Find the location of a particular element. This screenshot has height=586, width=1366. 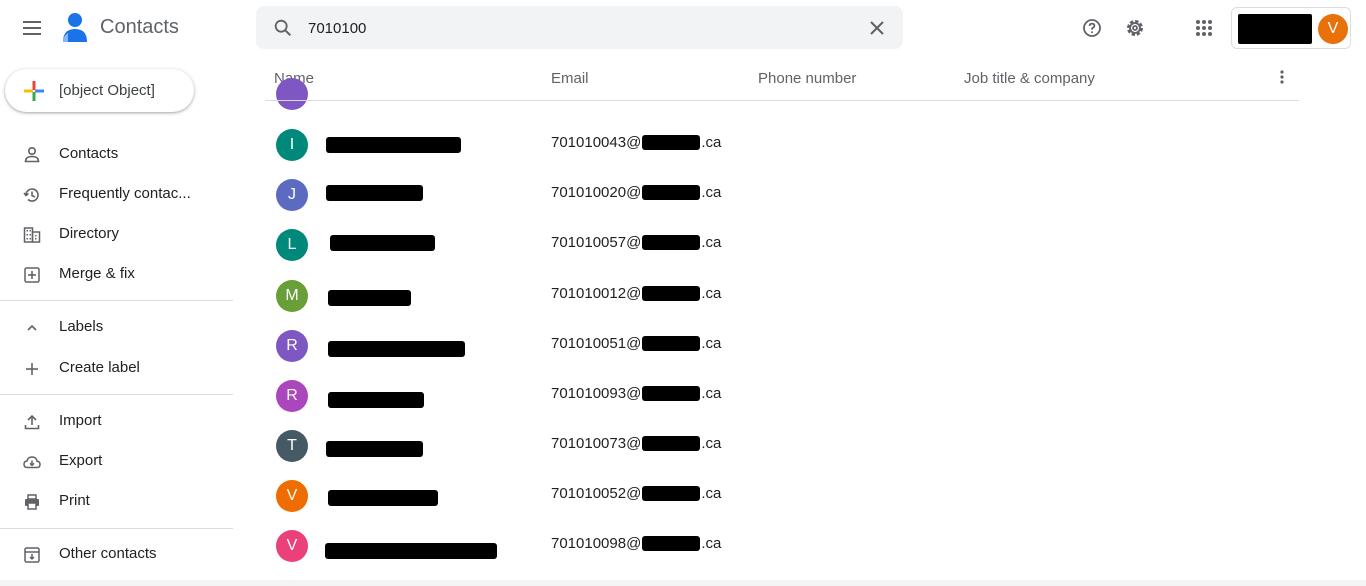

contact-avatar: M is located at coordinates (292, 296).